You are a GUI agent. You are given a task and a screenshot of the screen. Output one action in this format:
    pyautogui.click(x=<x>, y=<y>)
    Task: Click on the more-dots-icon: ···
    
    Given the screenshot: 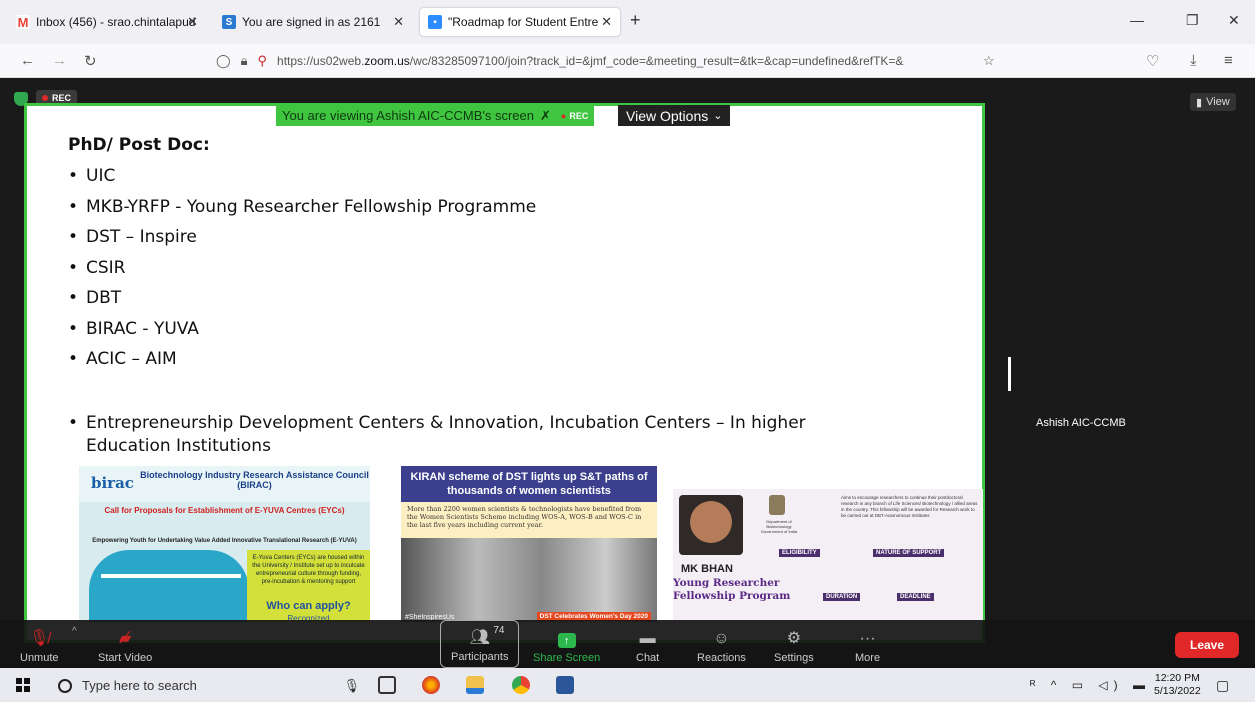 What is the action you would take?
    pyautogui.click(x=867, y=638)
    